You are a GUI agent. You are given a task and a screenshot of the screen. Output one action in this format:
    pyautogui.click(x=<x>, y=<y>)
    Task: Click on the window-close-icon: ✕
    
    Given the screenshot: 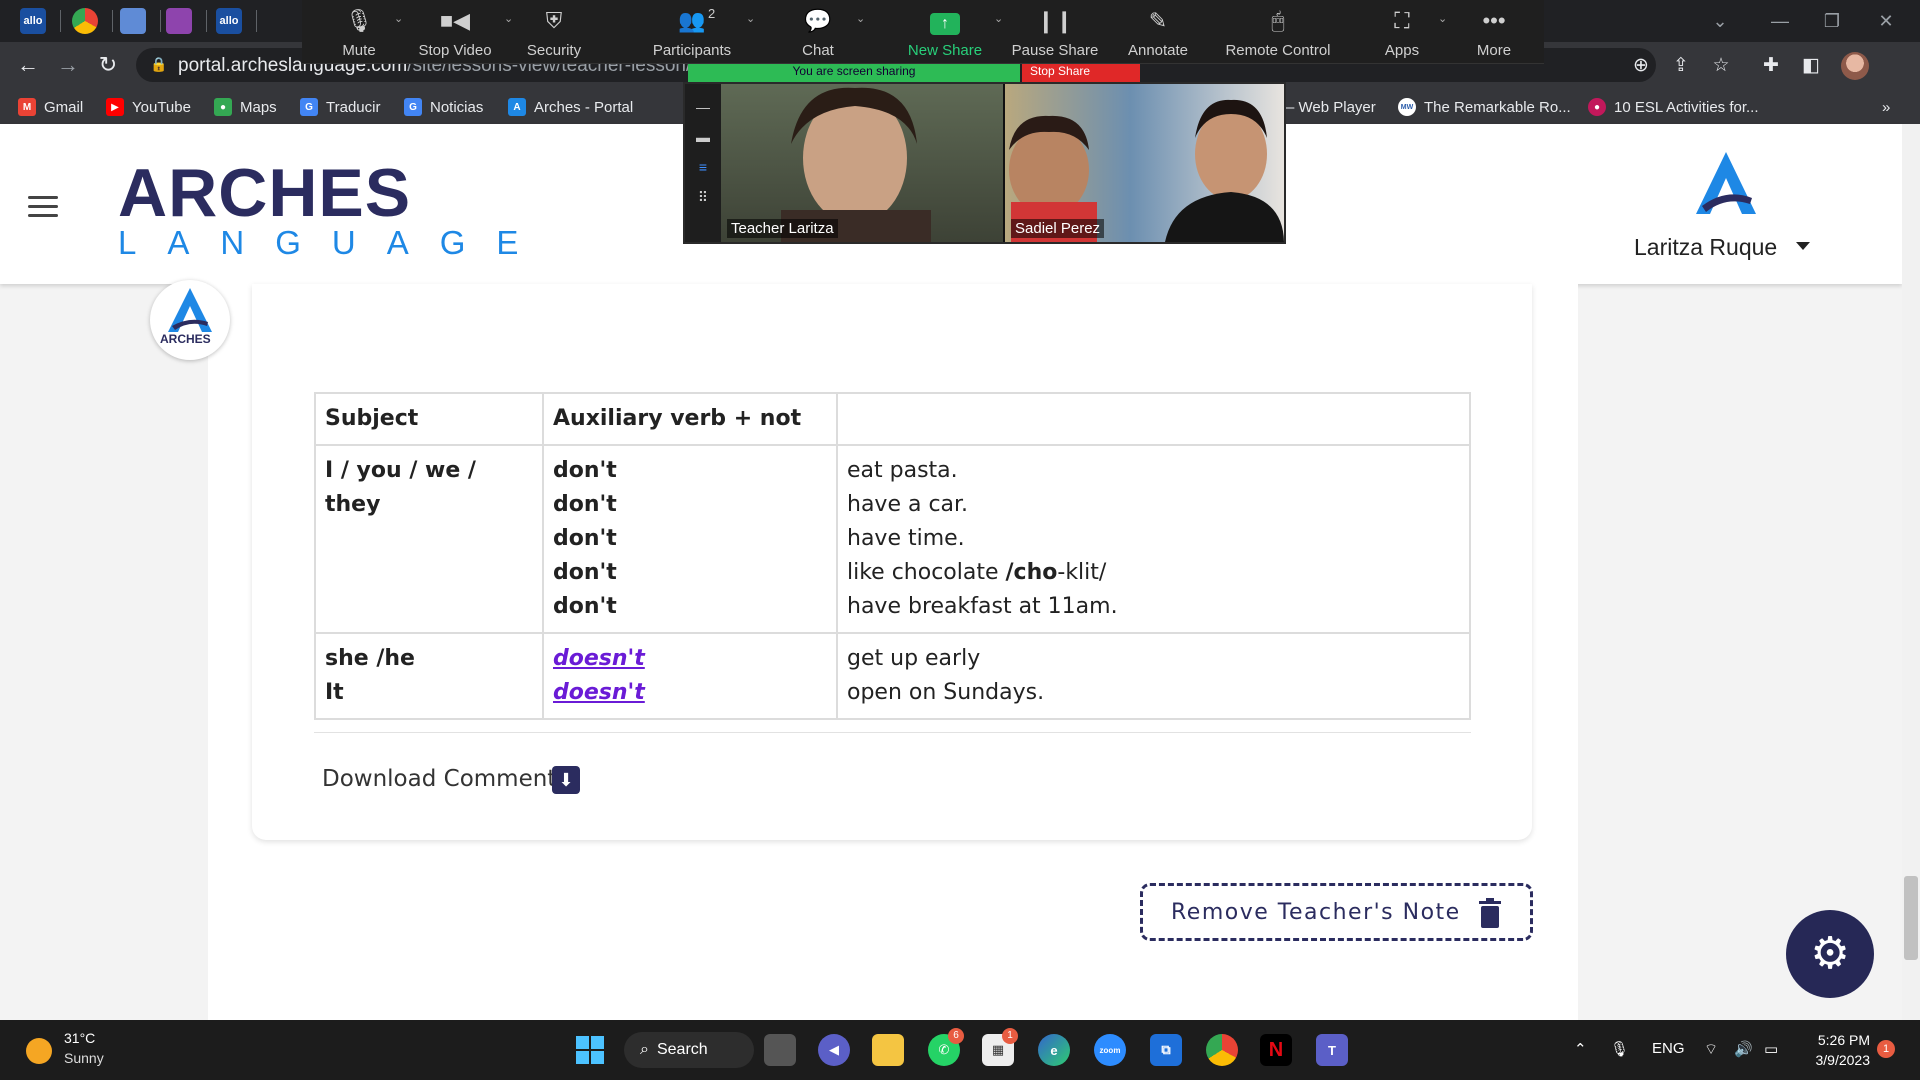 What is the action you would take?
    pyautogui.click(x=1886, y=21)
    